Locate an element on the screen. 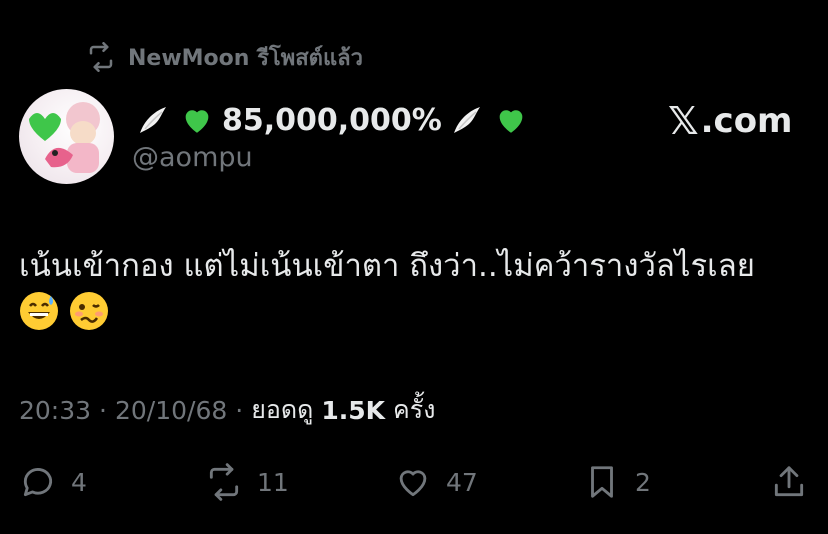 Image resolution: width=828 pixels, height=534 pixels. share-icon is located at coordinates (789, 481).